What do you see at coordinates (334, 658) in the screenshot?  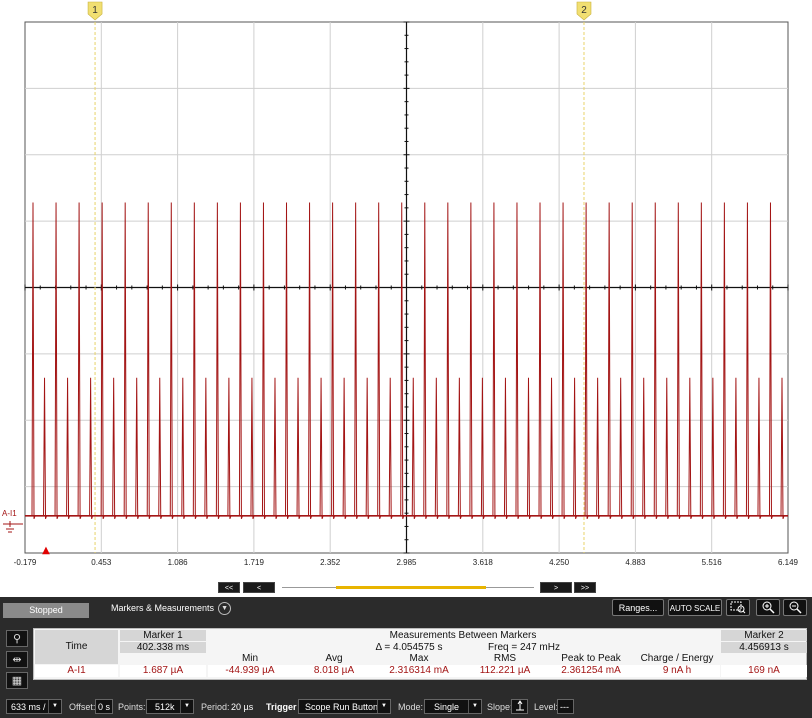 I see `measurement-column-header: Avg` at bounding box center [334, 658].